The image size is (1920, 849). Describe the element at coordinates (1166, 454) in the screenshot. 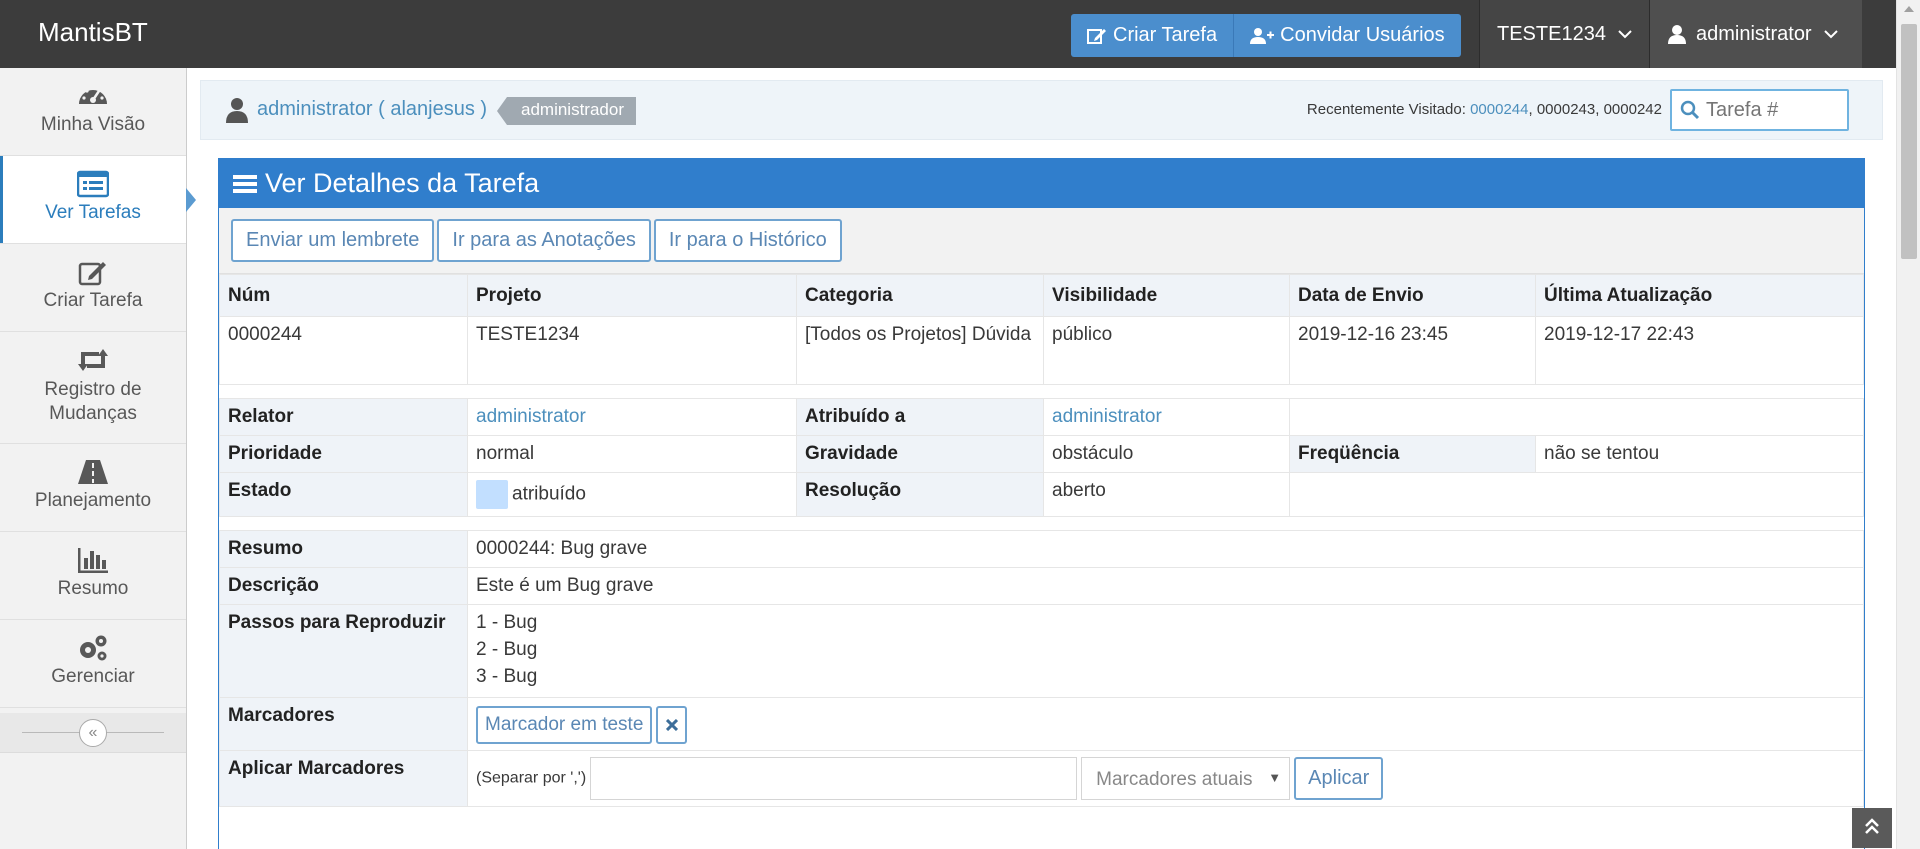

I see `severity-value: obstáculo` at that location.